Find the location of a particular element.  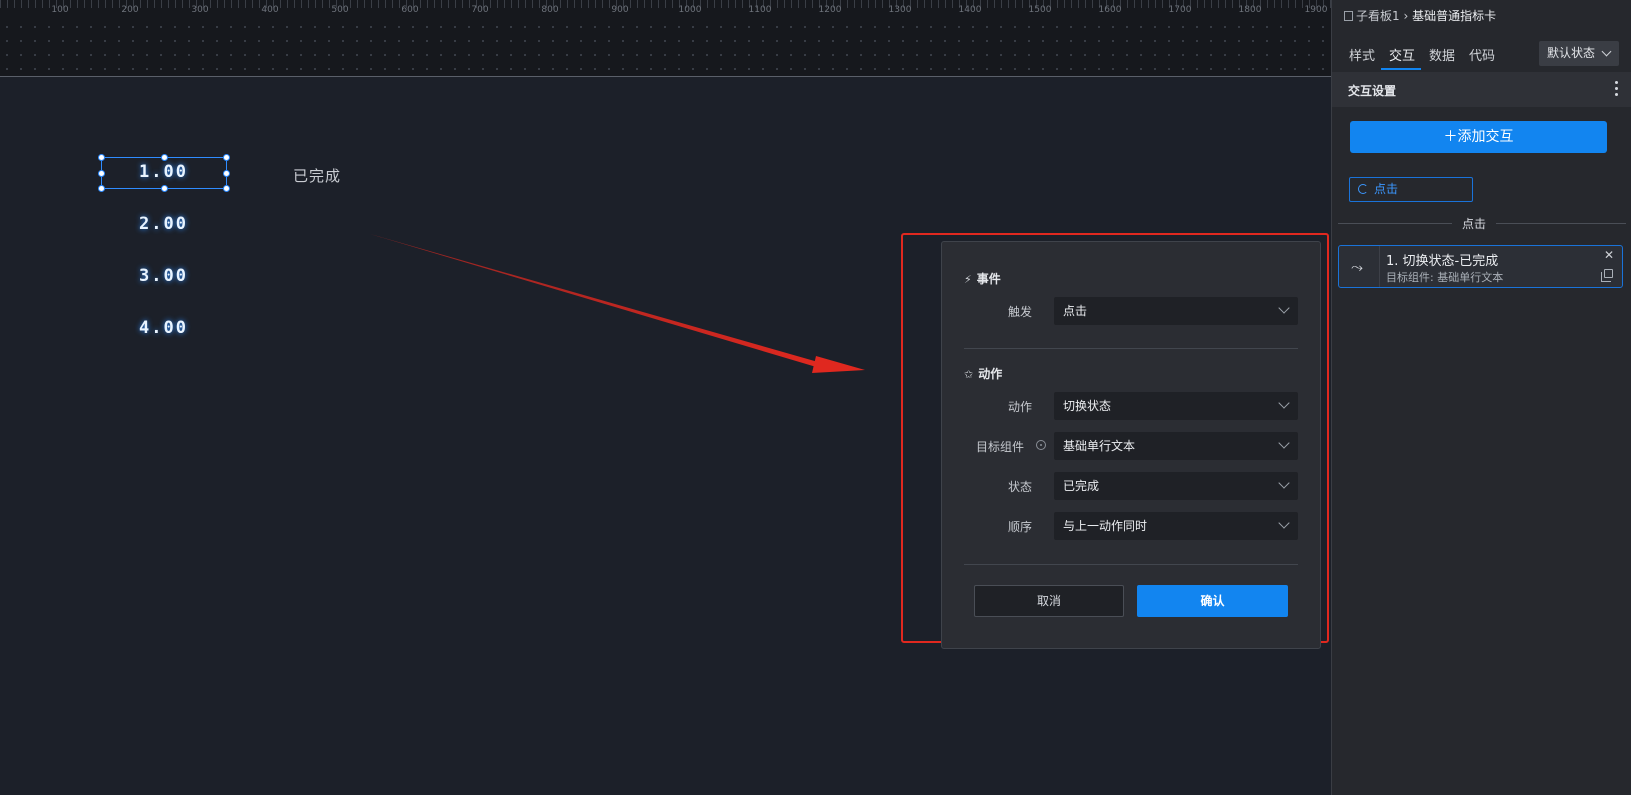

action-section-title: ✩ 动作 is located at coordinates (983, 374).